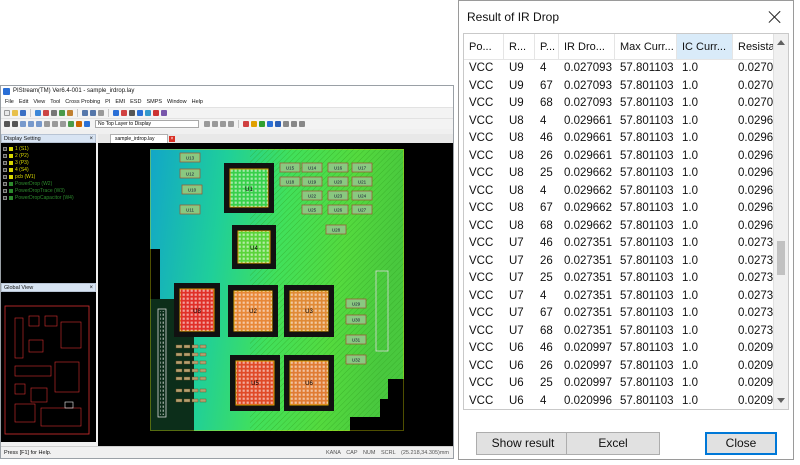  I want to click on layer-row: 4 (S4), so click(48, 169).